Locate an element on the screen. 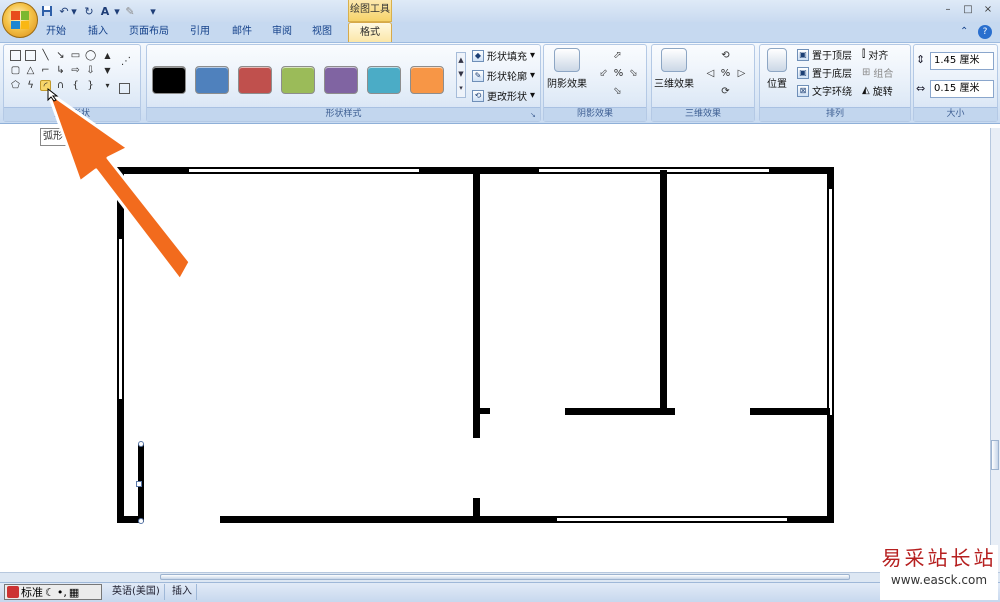 This screenshot has height=602, width=1000. left-brace-icon: { is located at coordinates (75, 85).